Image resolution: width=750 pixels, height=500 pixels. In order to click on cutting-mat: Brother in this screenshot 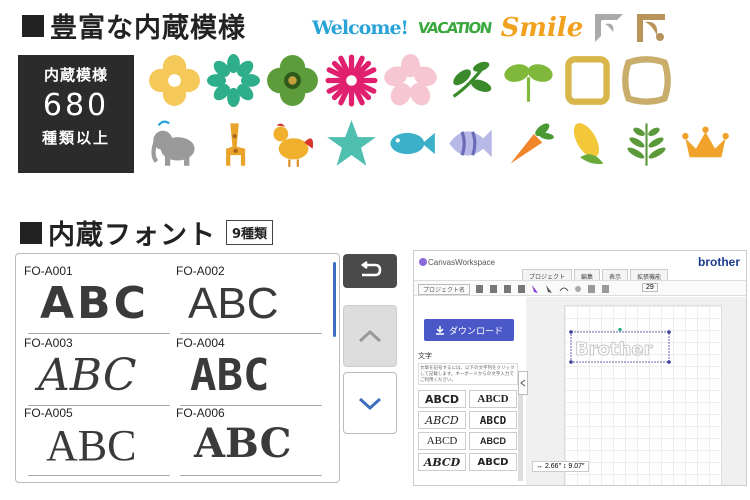, I will do `click(643, 395)`.